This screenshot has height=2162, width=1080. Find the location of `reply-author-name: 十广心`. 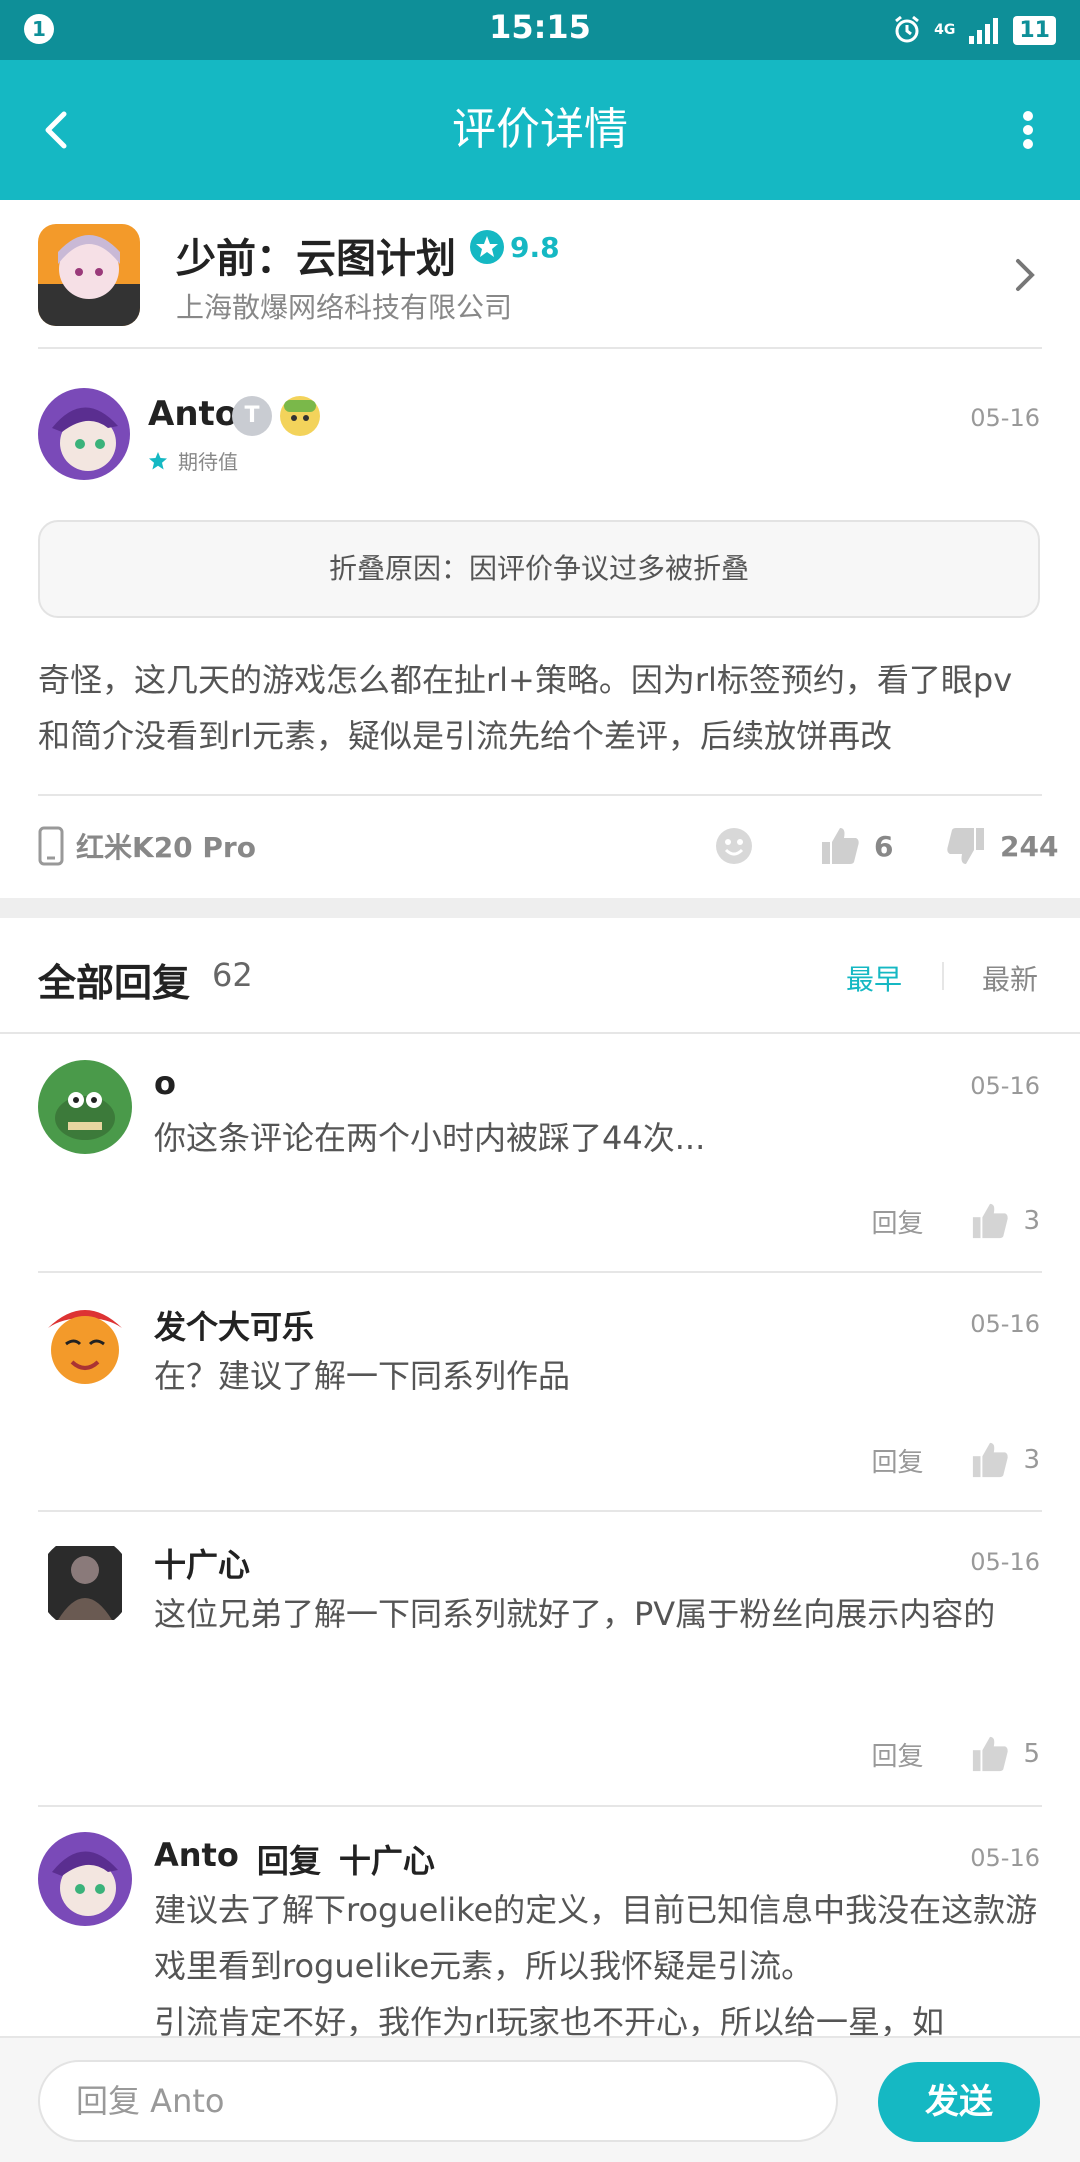

reply-author-name: 十广心 is located at coordinates (202, 1563).